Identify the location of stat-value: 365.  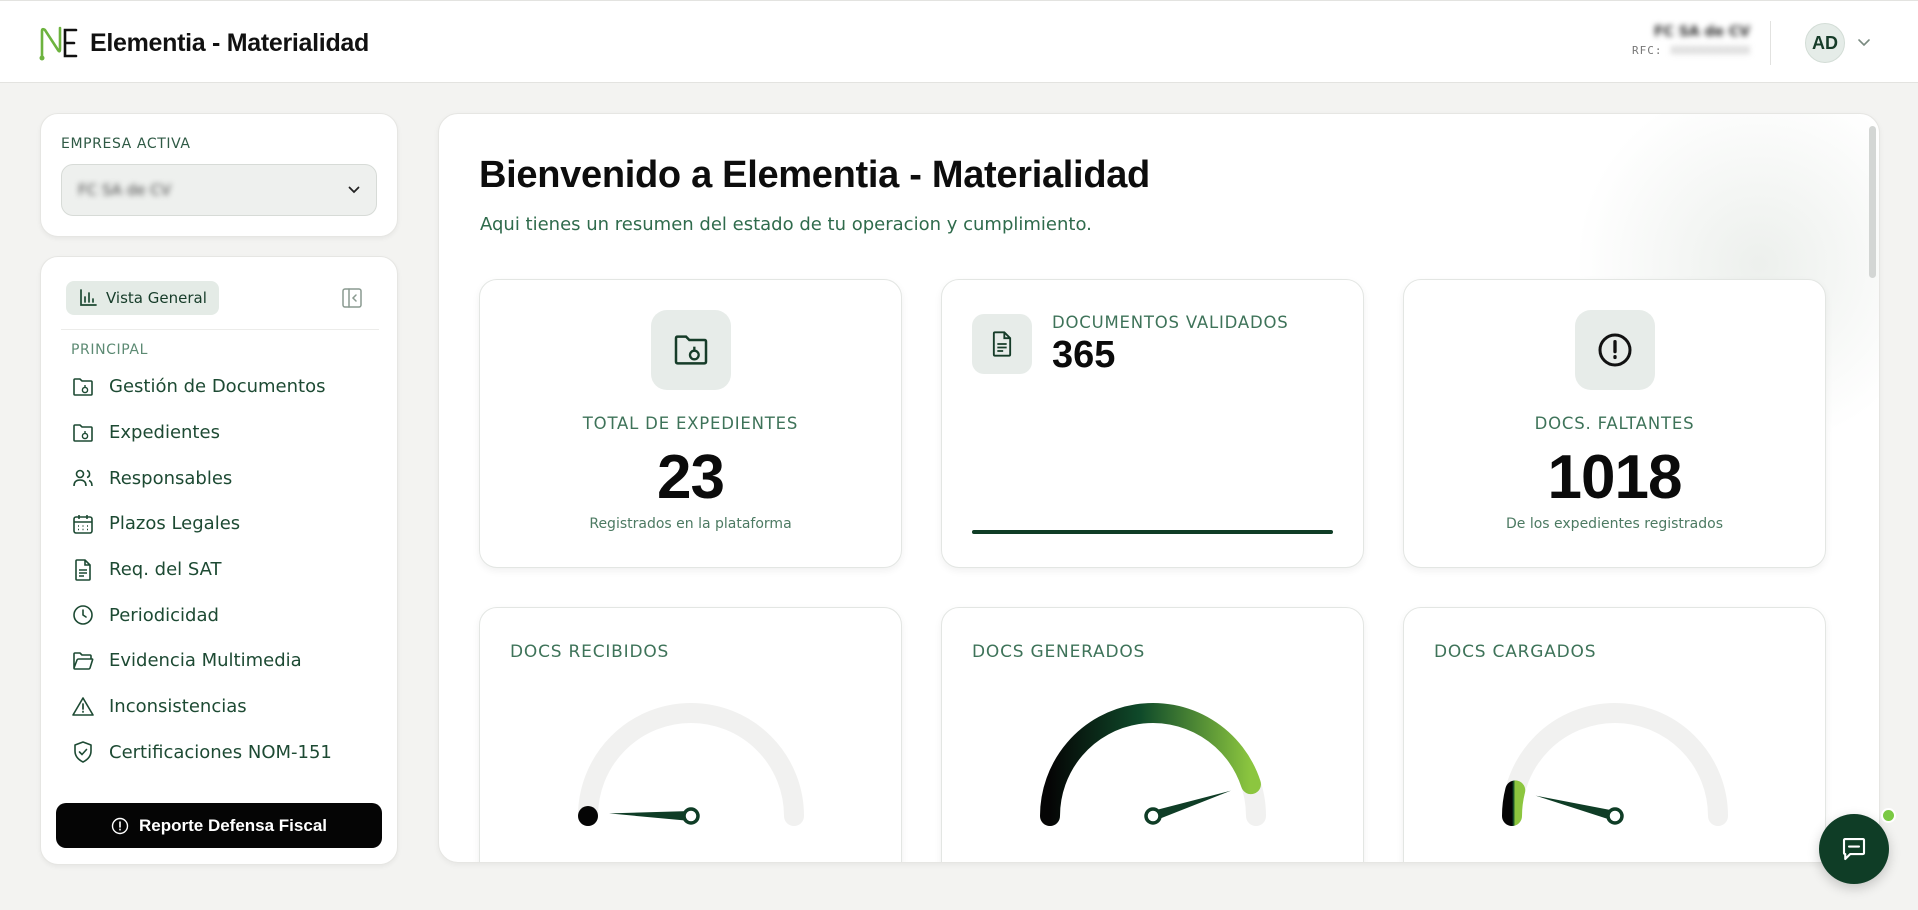
(1084, 355).